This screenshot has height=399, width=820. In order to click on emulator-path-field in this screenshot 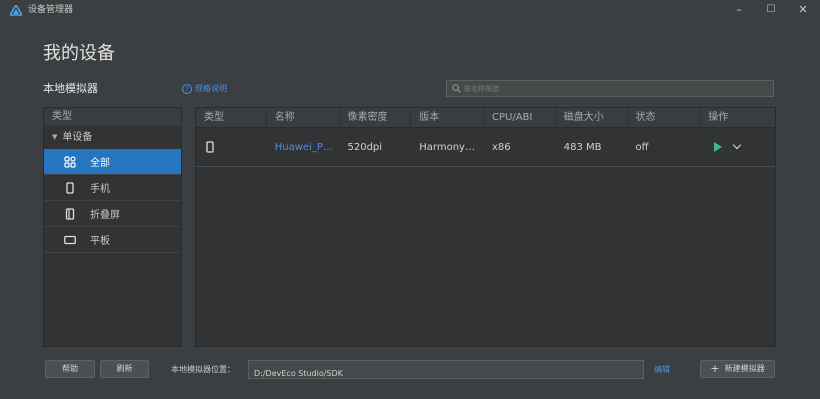, I will do `click(446, 371)`.